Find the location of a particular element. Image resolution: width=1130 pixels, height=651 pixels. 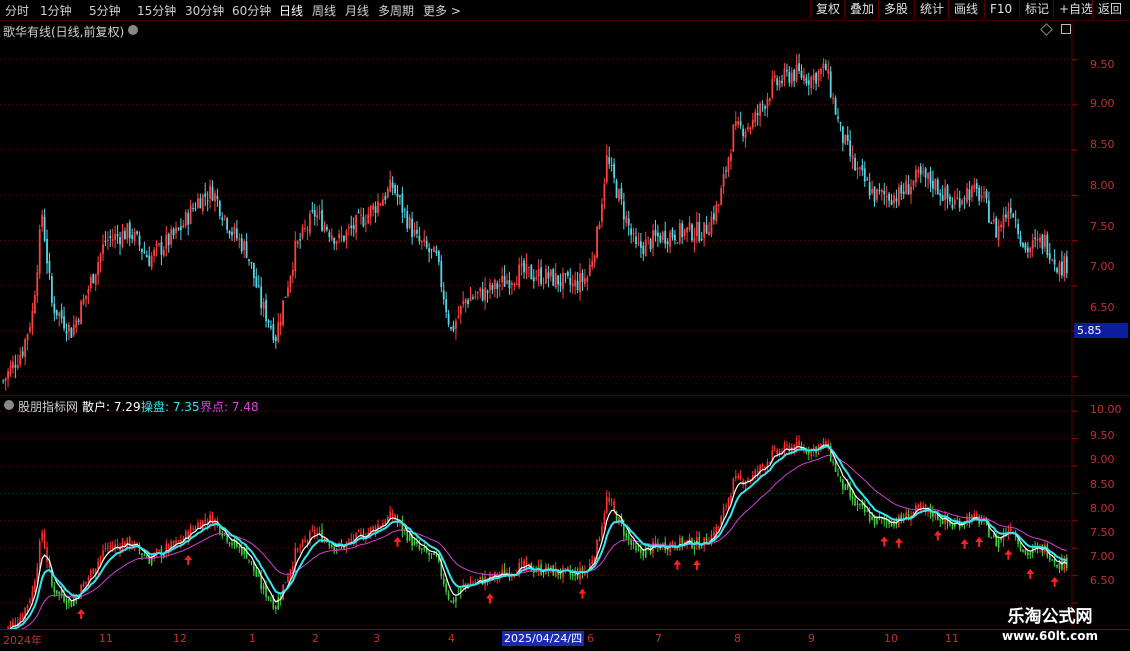

y-tick-900: 9.00 is located at coordinates (1102, 103).